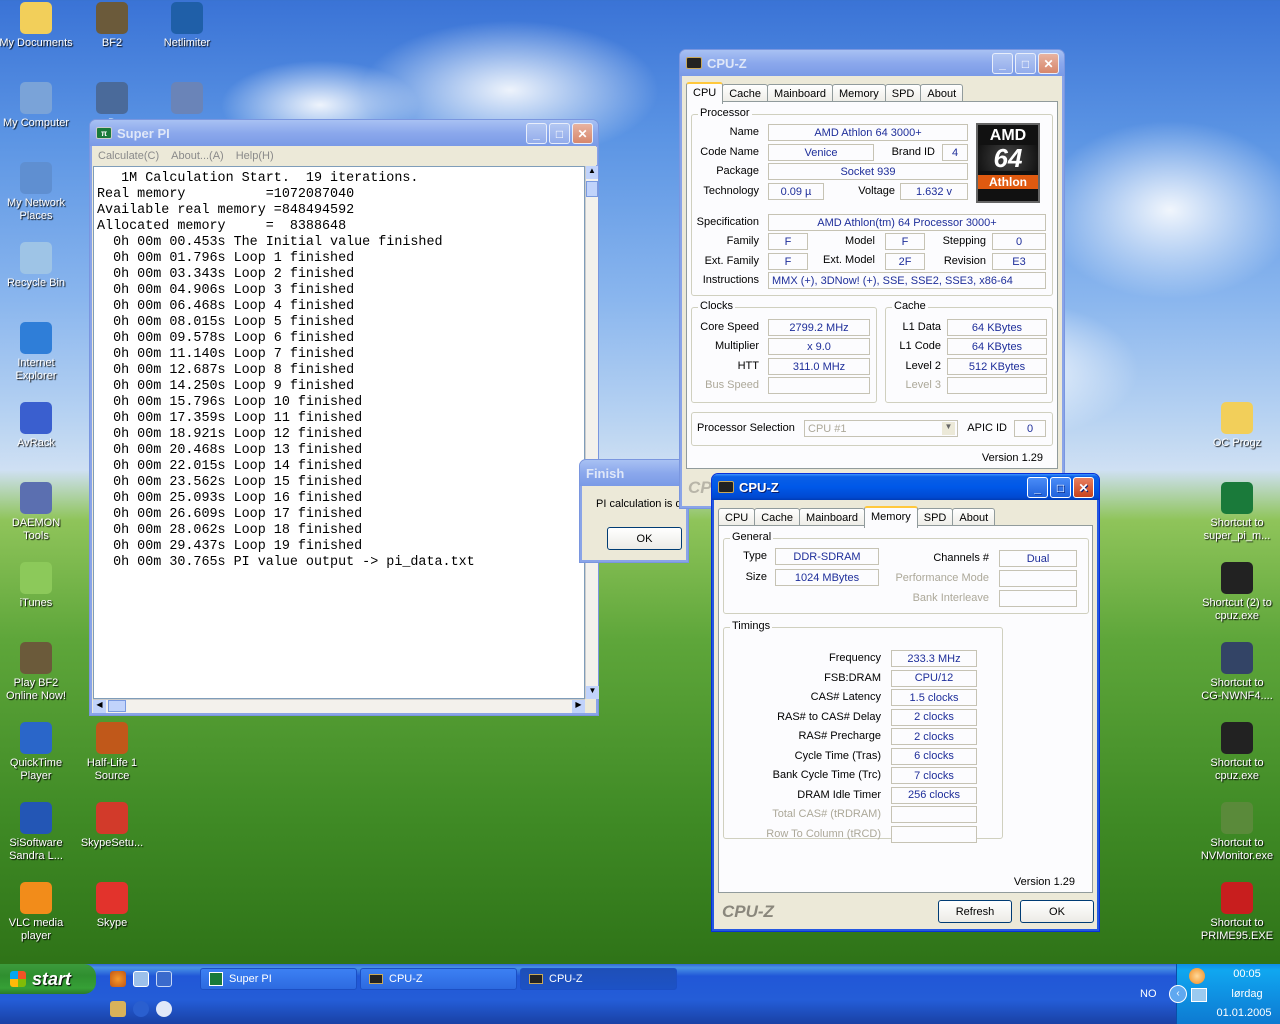 This screenshot has width=1280, height=1024. What do you see at coordinates (37, 586) in the screenshot?
I see `desktop-icon: iTunes` at bounding box center [37, 586].